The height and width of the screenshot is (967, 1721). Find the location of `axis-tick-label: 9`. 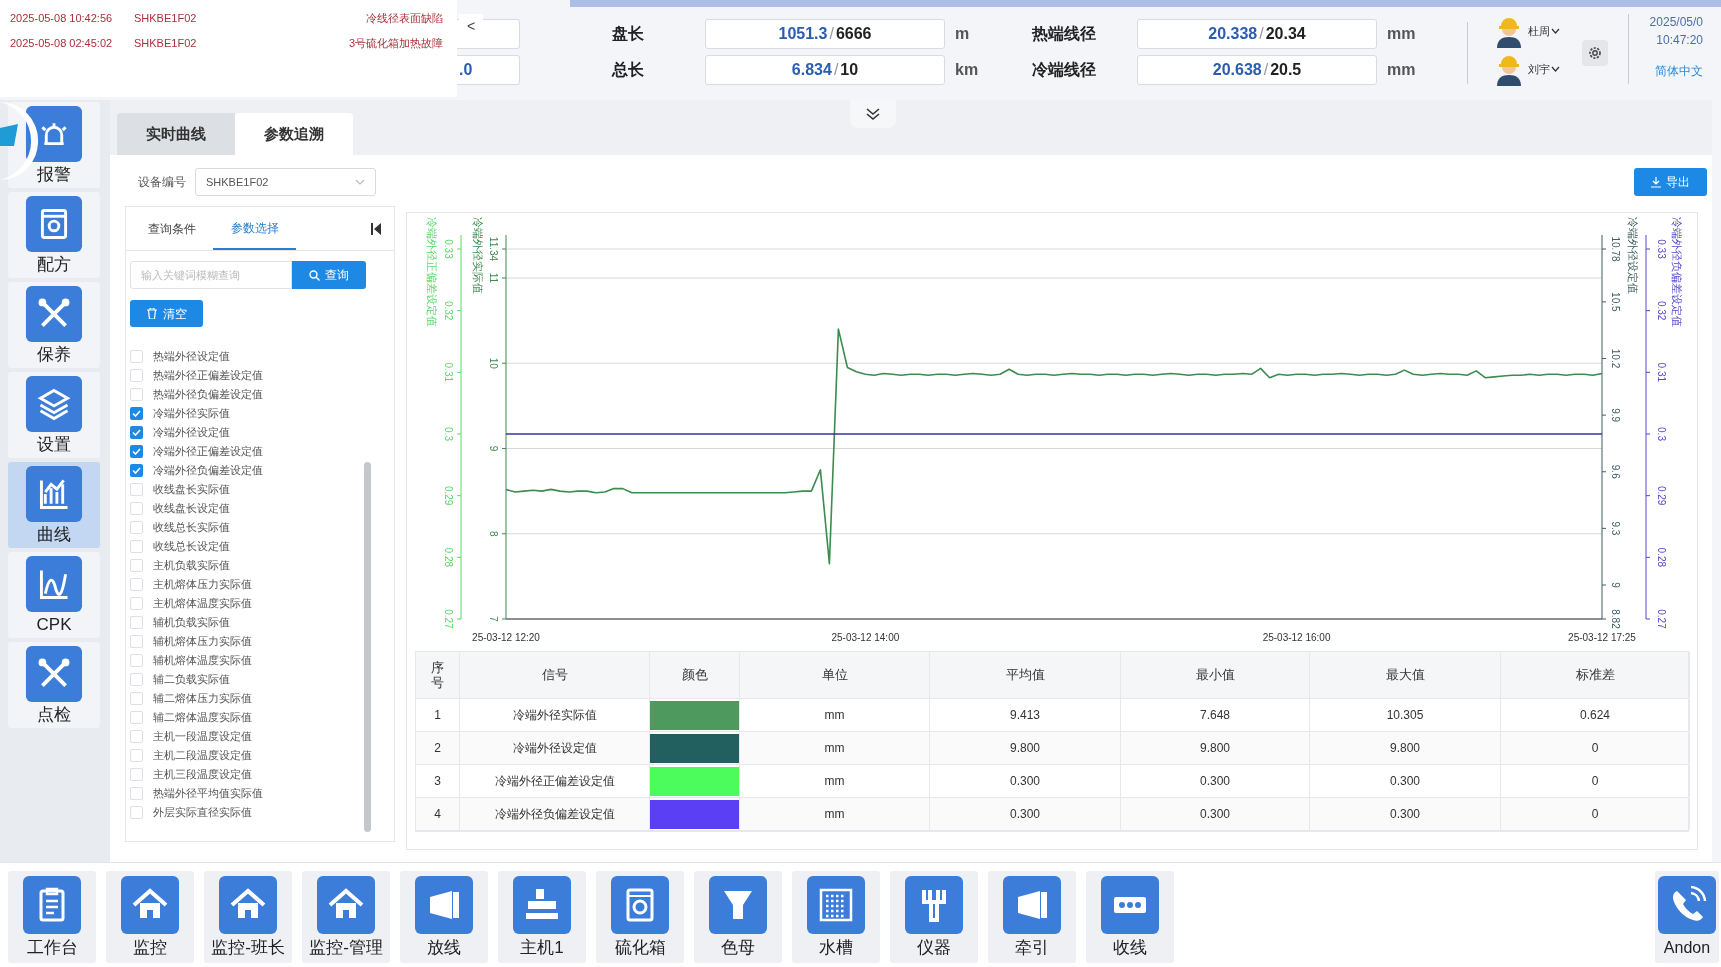

axis-tick-label: 9 is located at coordinates (1616, 585).